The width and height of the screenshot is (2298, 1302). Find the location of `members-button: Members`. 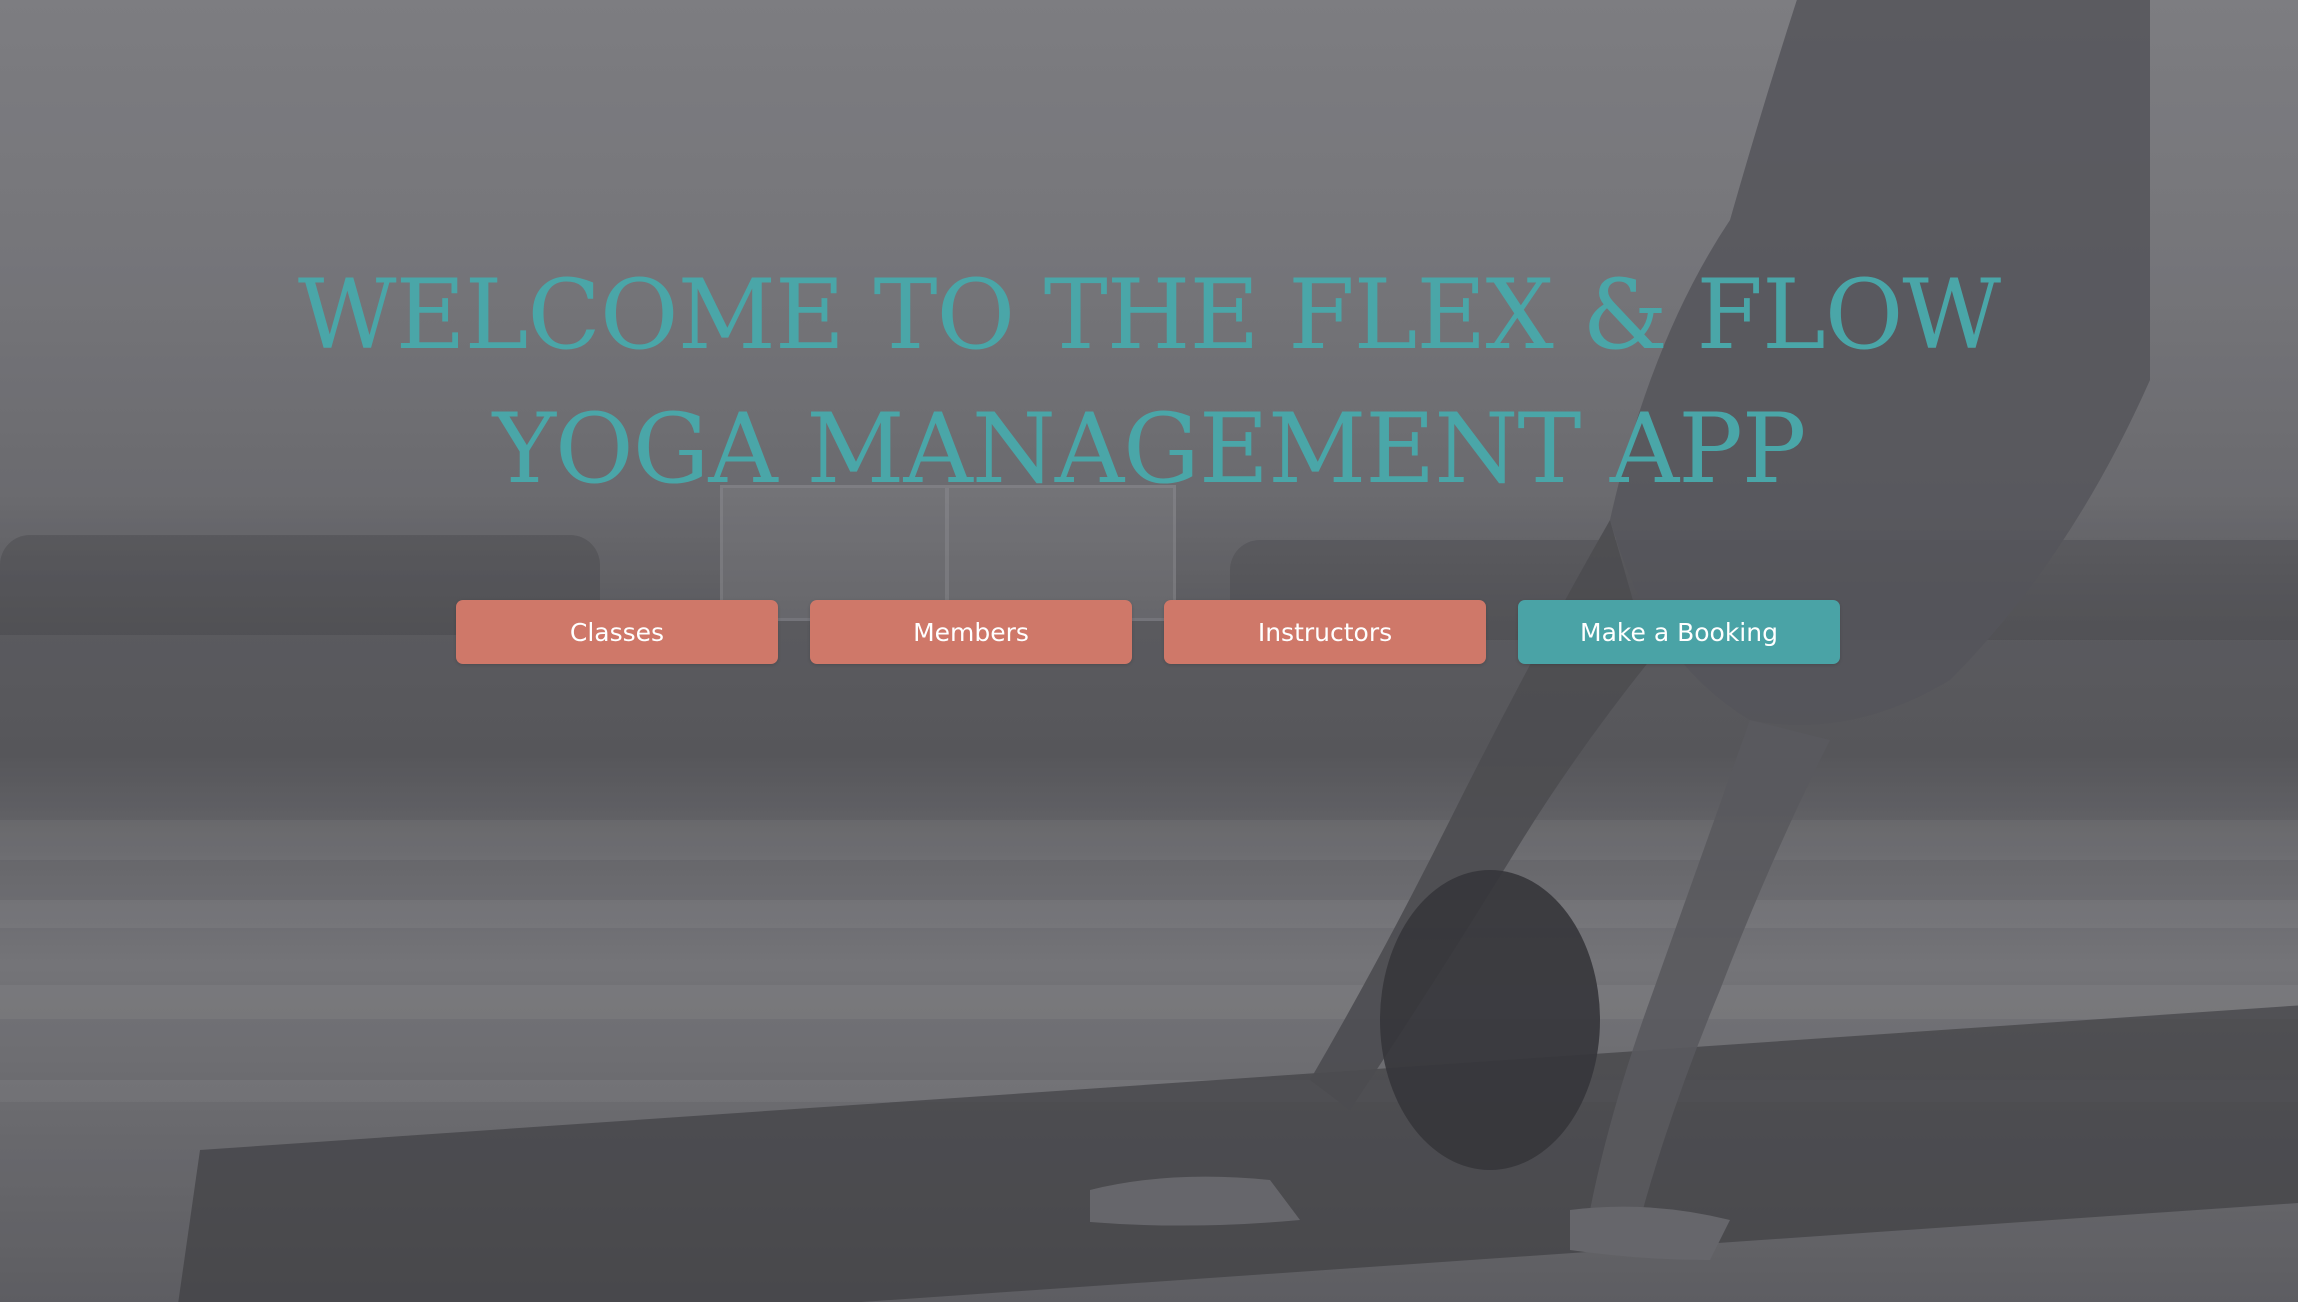

members-button: Members is located at coordinates (971, 632).